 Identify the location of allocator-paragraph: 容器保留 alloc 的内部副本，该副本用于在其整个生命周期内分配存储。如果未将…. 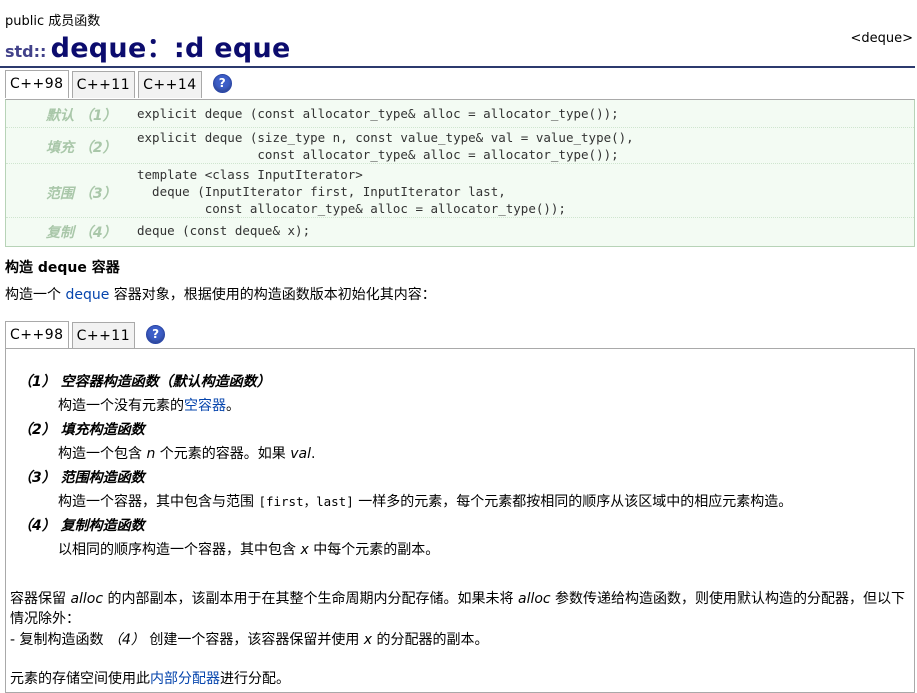
(458, 609).